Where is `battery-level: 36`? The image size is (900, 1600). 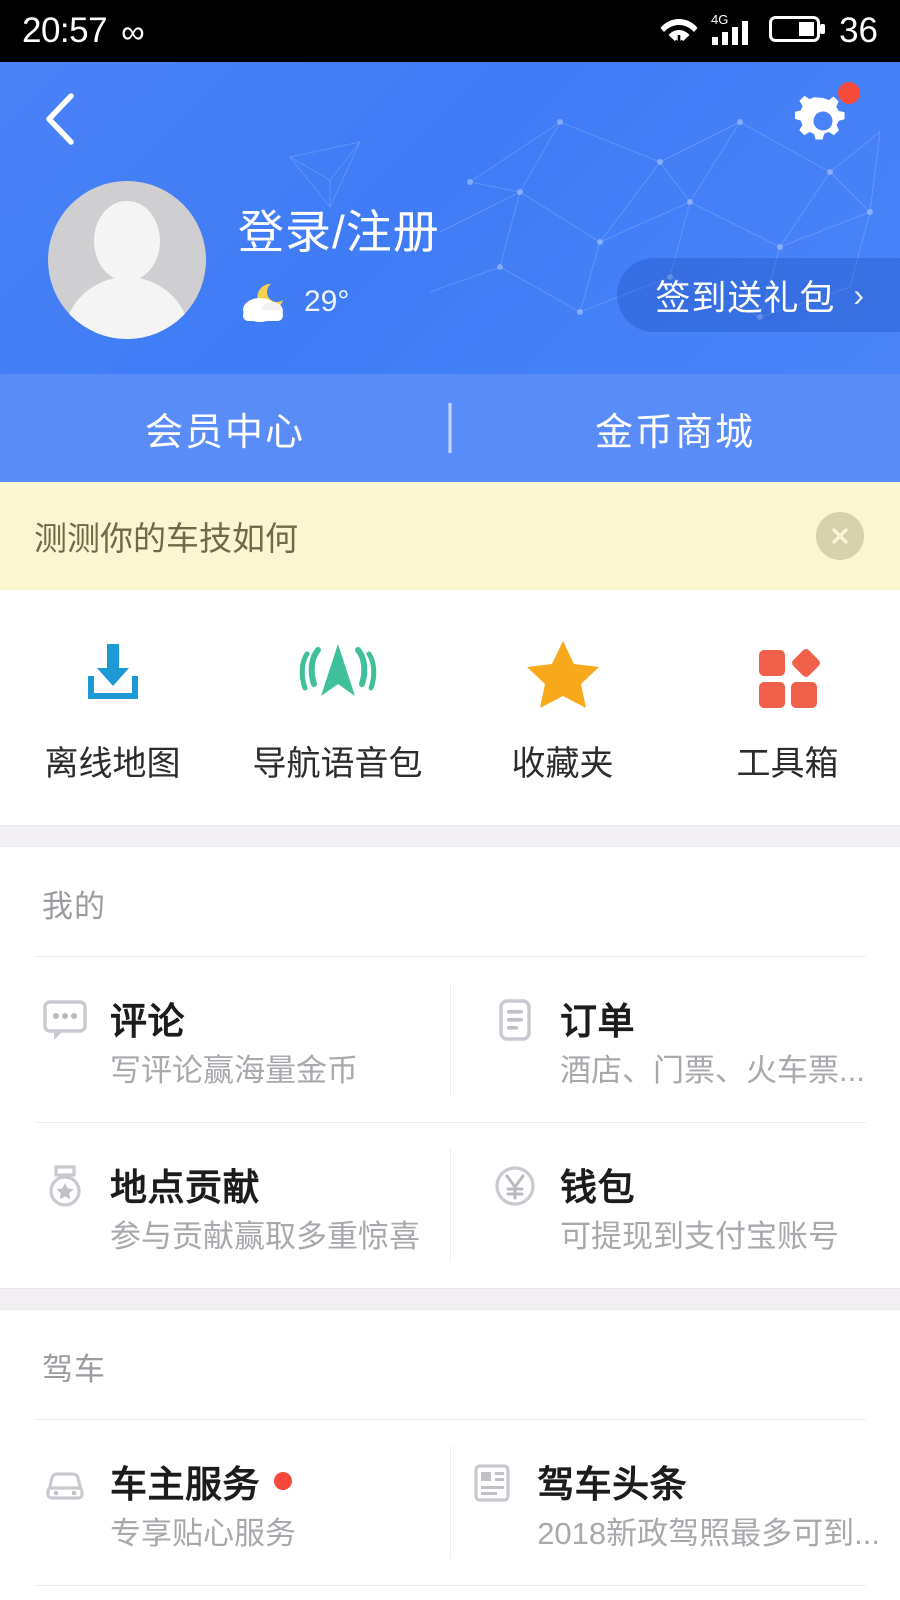
battery-level: 36 is located at coordinates (858, 30).